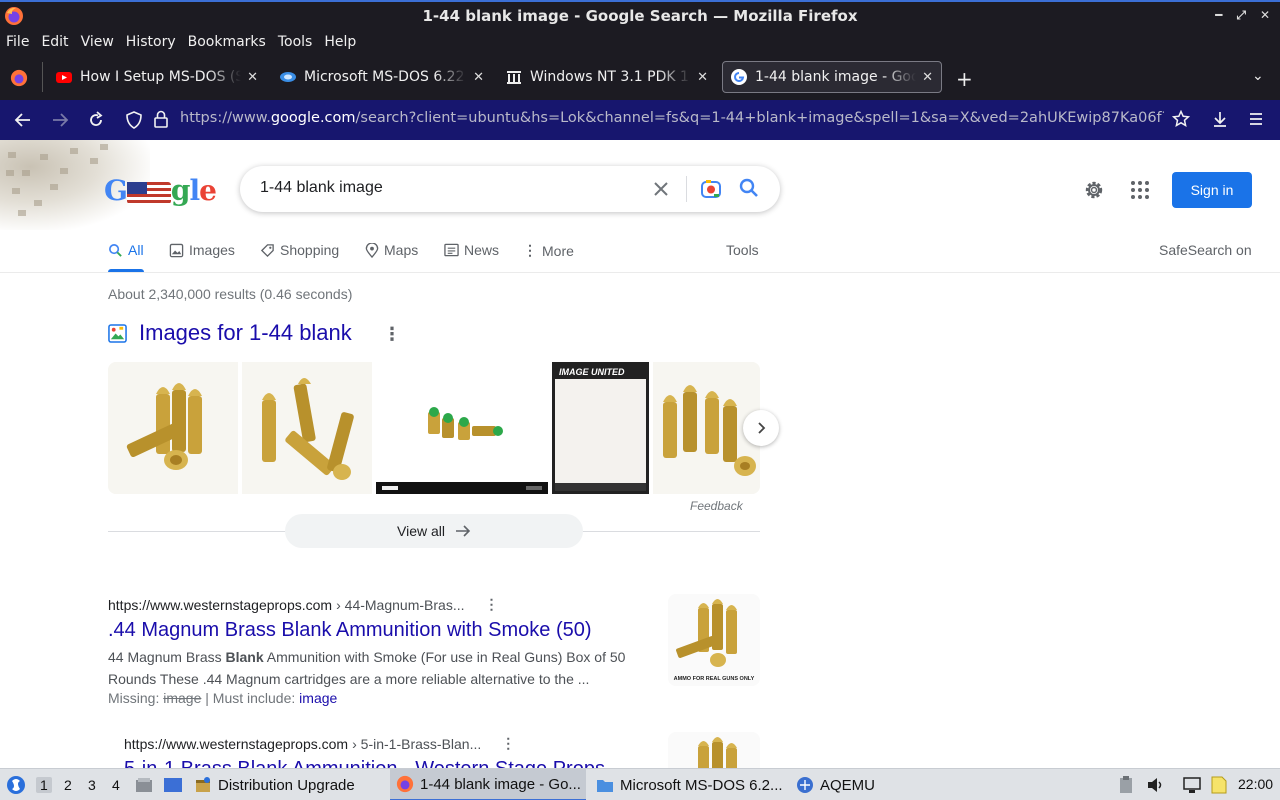  What do you see at coordinates (116, 785) in the screenshot?
I see `workspace-4: 4` at bounding box center [116, 785].